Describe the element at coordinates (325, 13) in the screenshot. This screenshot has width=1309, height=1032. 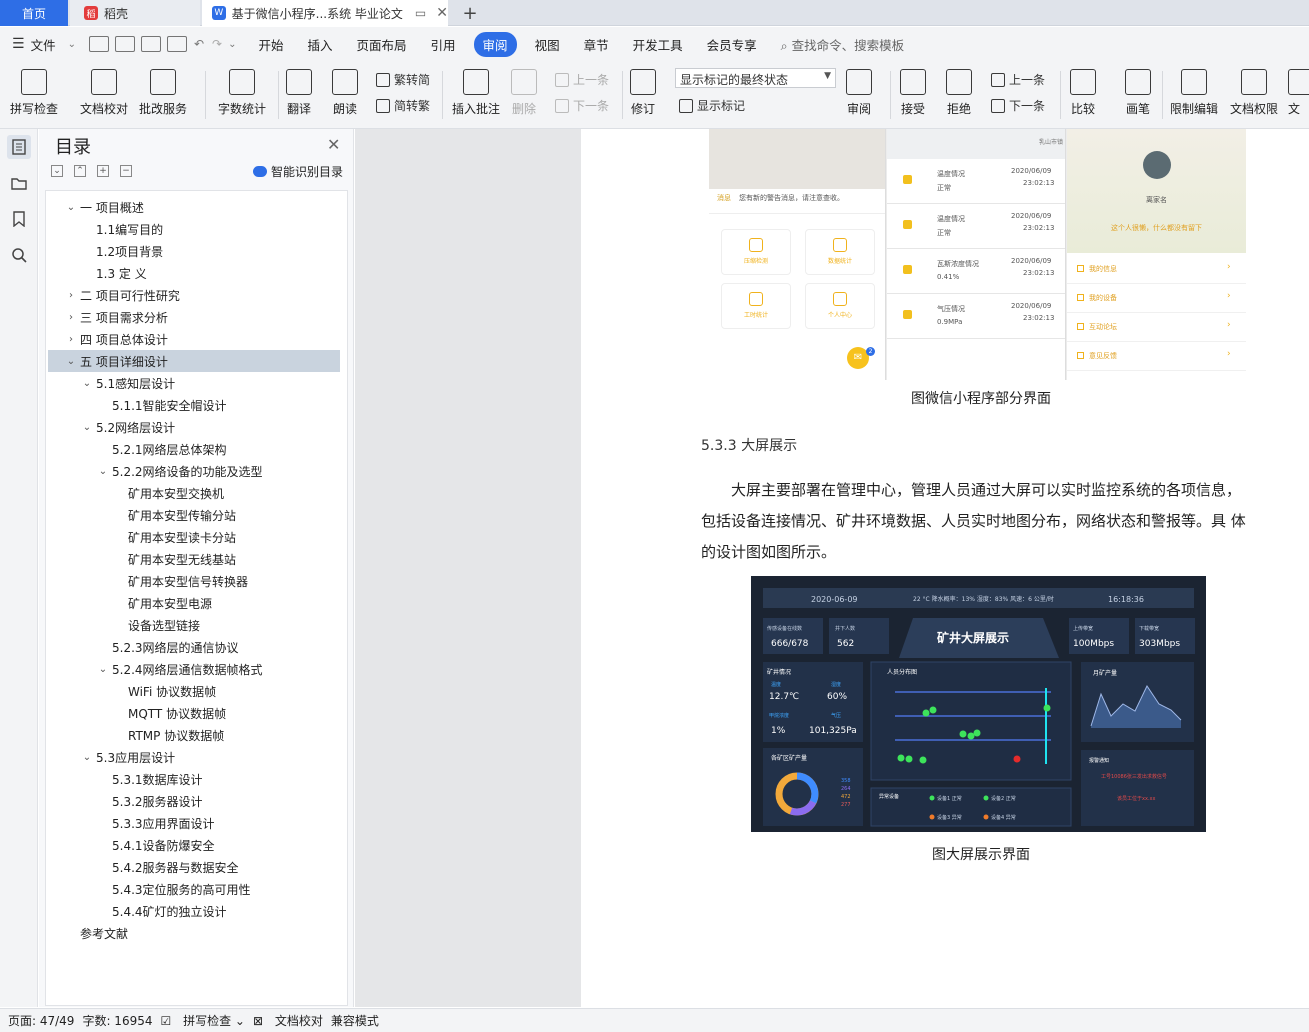
I see `tab-document: W 基于微信小程序...系统 毕业论文 ▭ ✕` at that location.